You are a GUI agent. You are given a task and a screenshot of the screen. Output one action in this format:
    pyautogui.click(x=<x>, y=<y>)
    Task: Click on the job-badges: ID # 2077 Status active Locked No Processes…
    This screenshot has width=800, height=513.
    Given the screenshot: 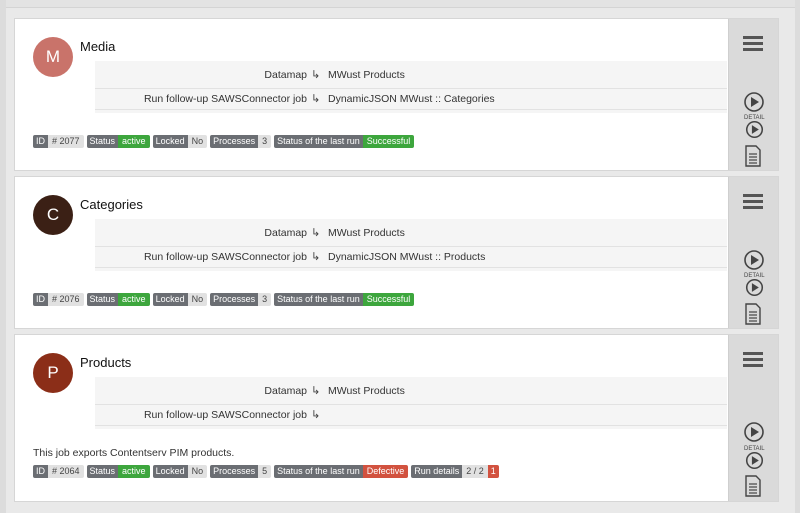 What is the action you would take?
    pyautogui.click(x=224, y=141)
    